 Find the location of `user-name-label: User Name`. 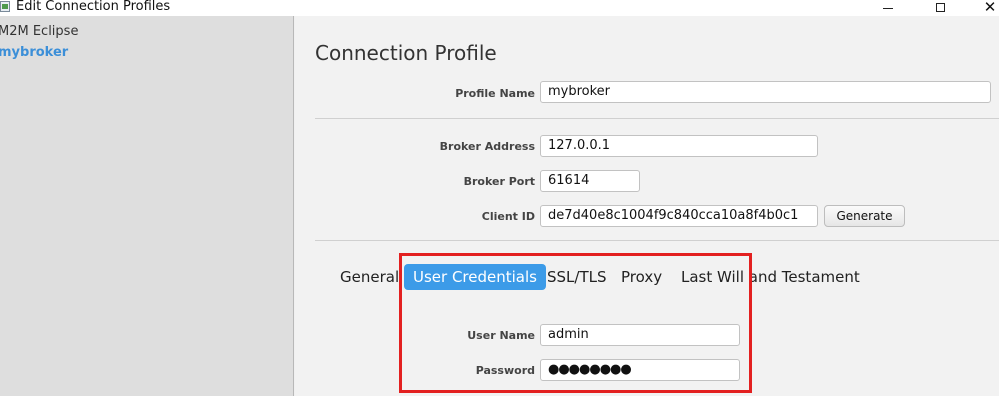

user-name-label: User Name is located at coordinates (501, 335).